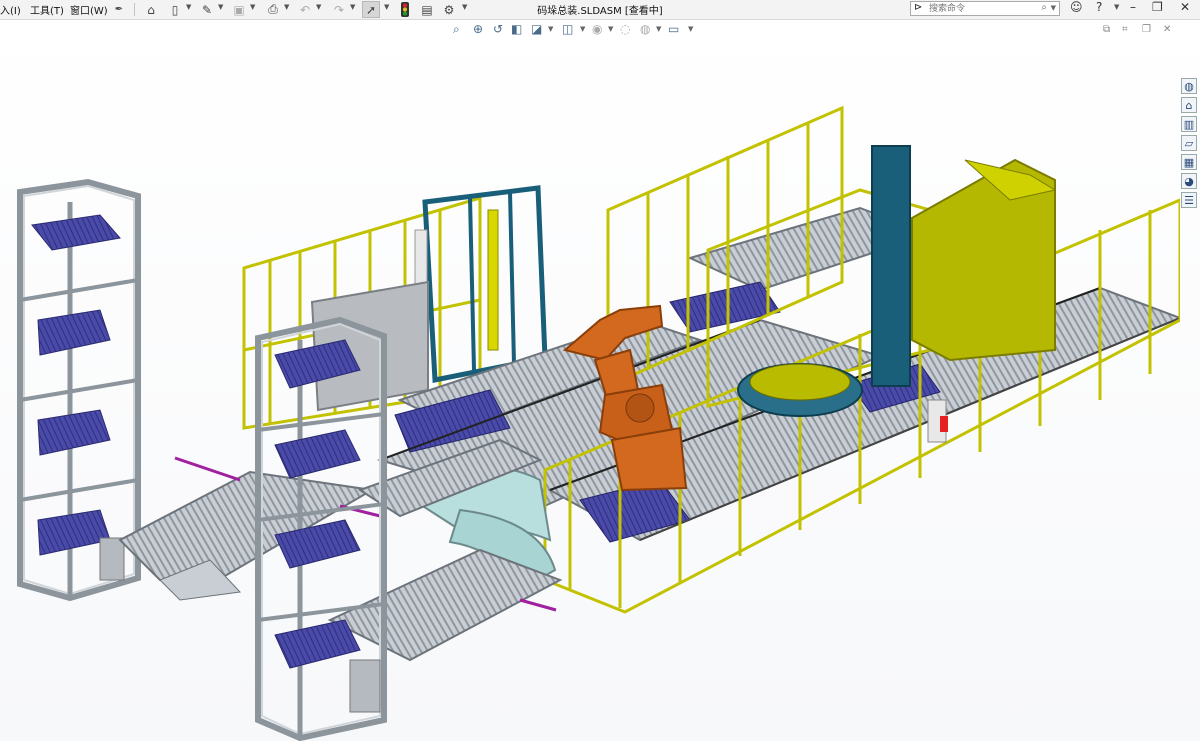 This screenshot has height=741, width=1200. I want to click on search-box: ⊳ ⌕ ▼, so click(985, 8).